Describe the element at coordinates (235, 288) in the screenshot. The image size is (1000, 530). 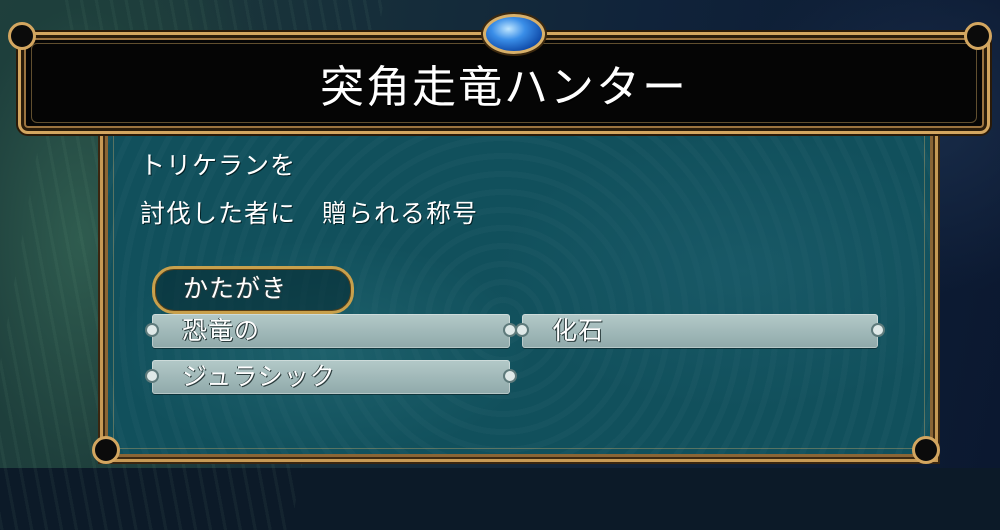
I see `selected-word-label: かたがき` at that location.